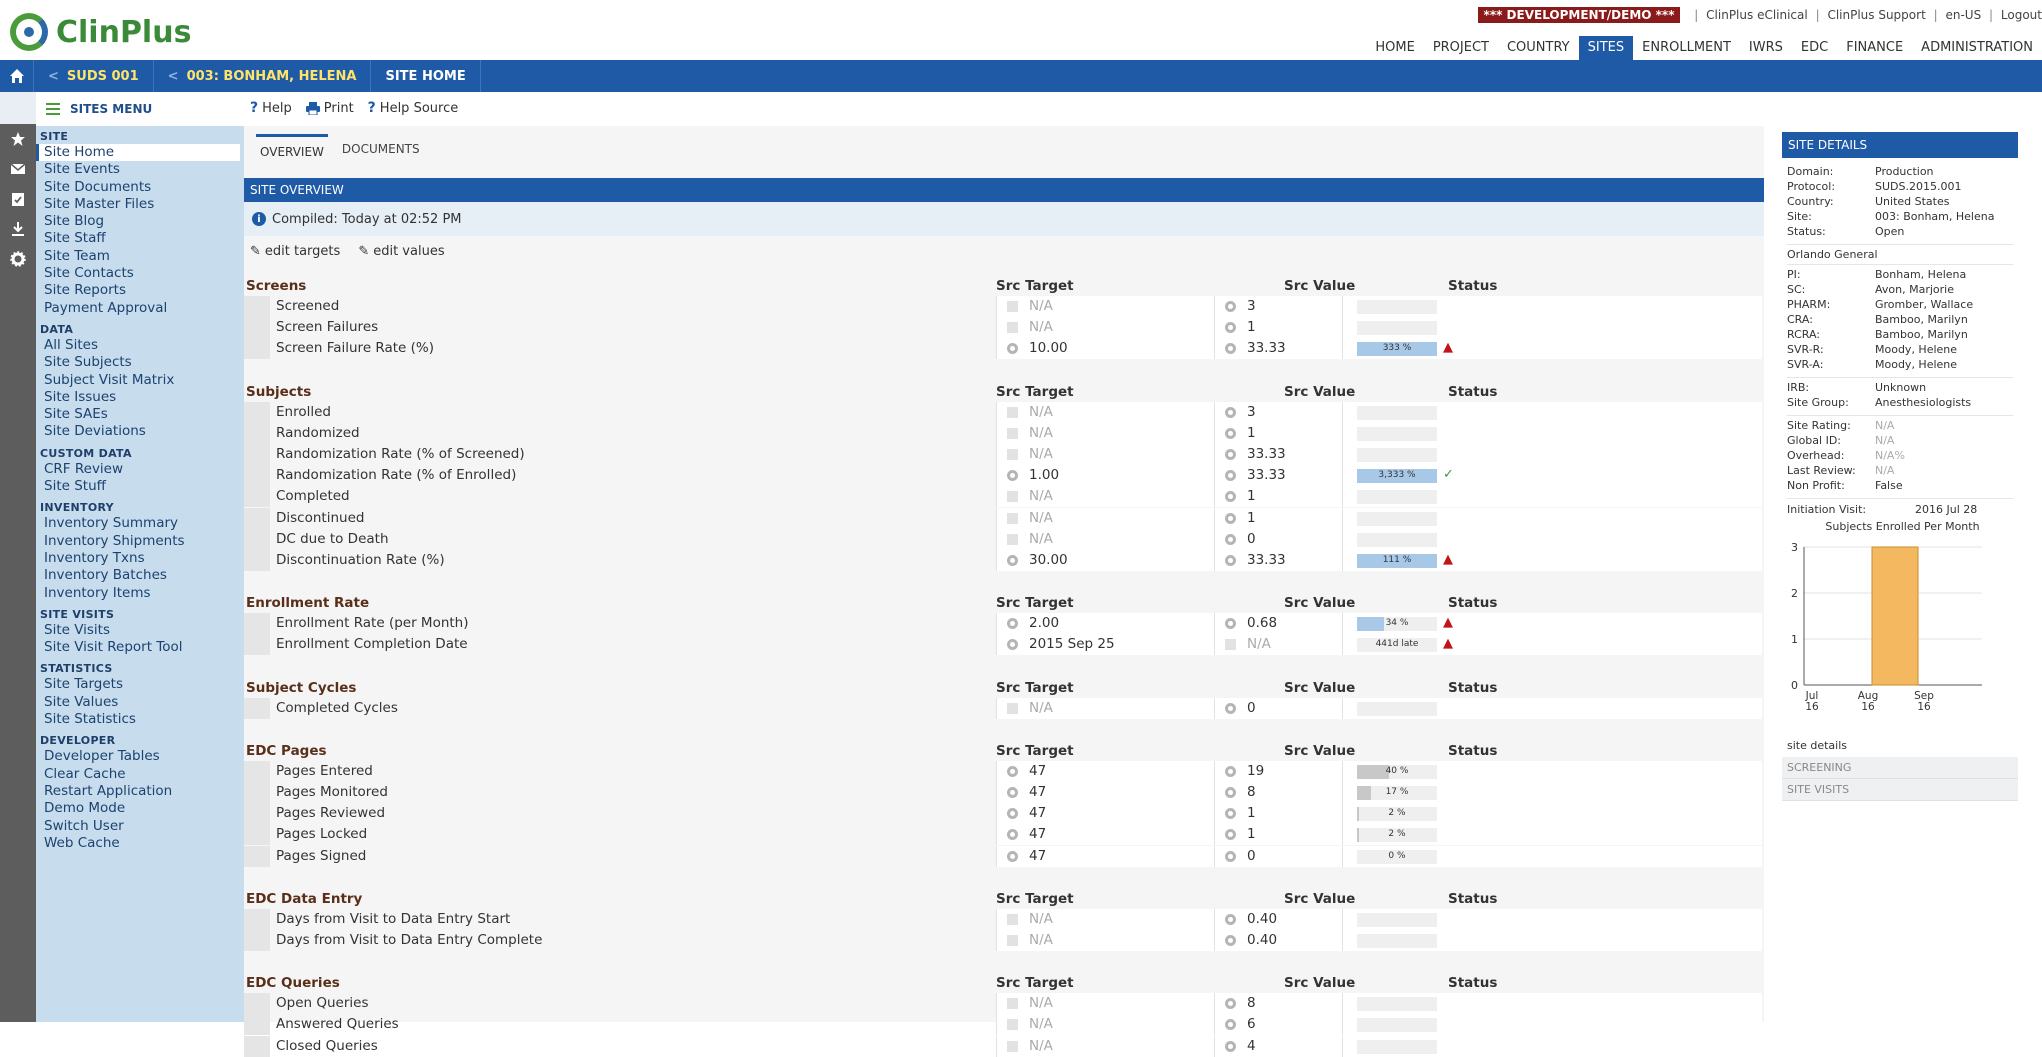 The width and height of the screenshot is (2042, 1057). I want to click on print-button: Print, so click(329, 108).